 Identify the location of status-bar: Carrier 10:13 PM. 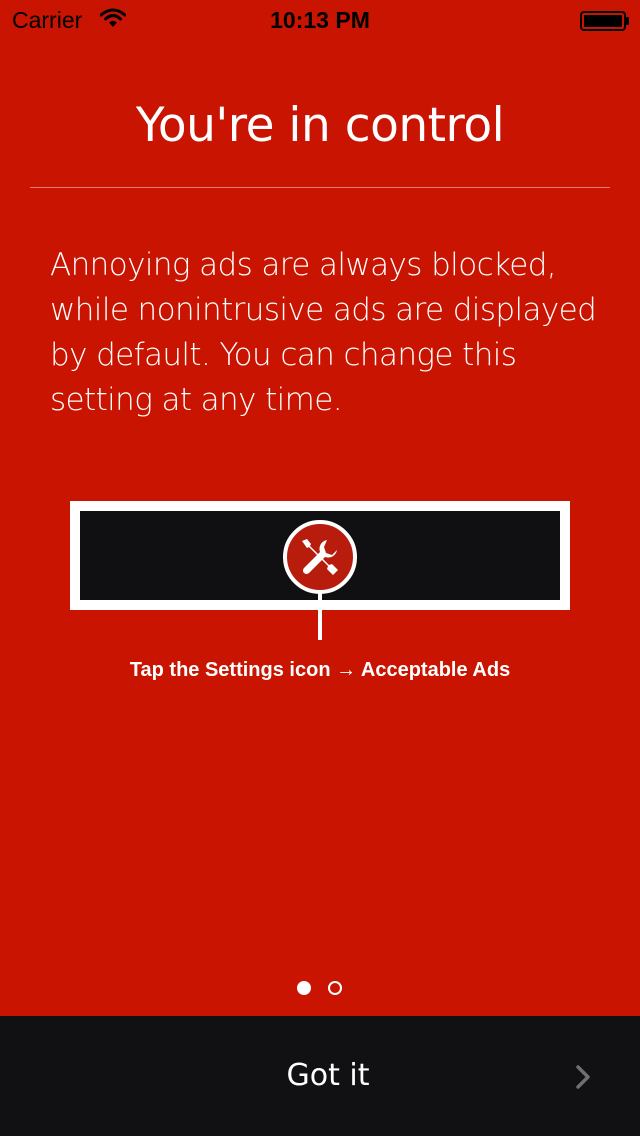
(320, 20).